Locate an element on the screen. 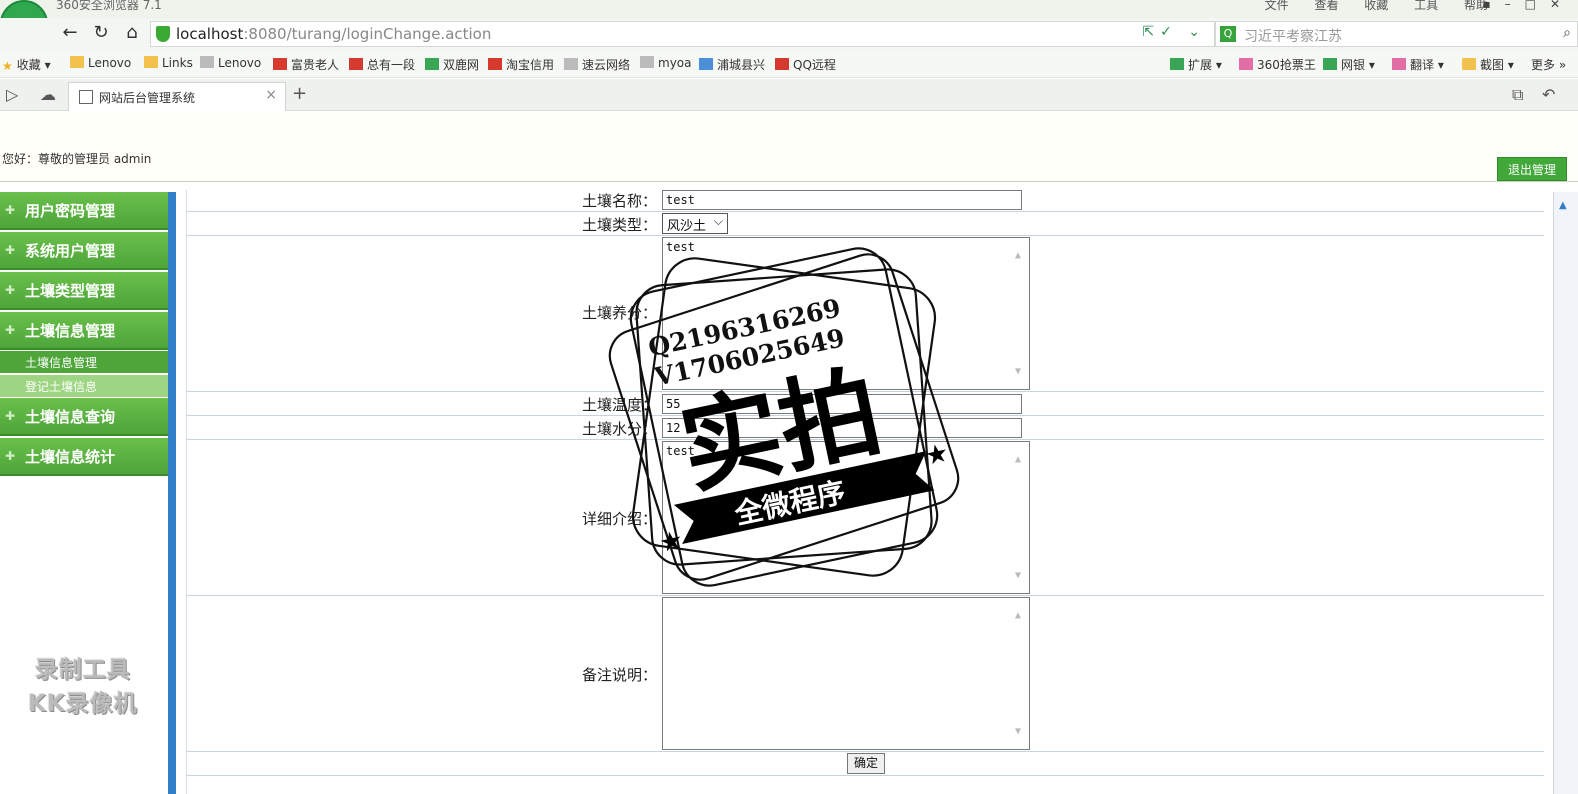 This screenshot has width=1578, height=794. tab-admin: 网站后台管理系统 × is located at coordinates (177, 96).